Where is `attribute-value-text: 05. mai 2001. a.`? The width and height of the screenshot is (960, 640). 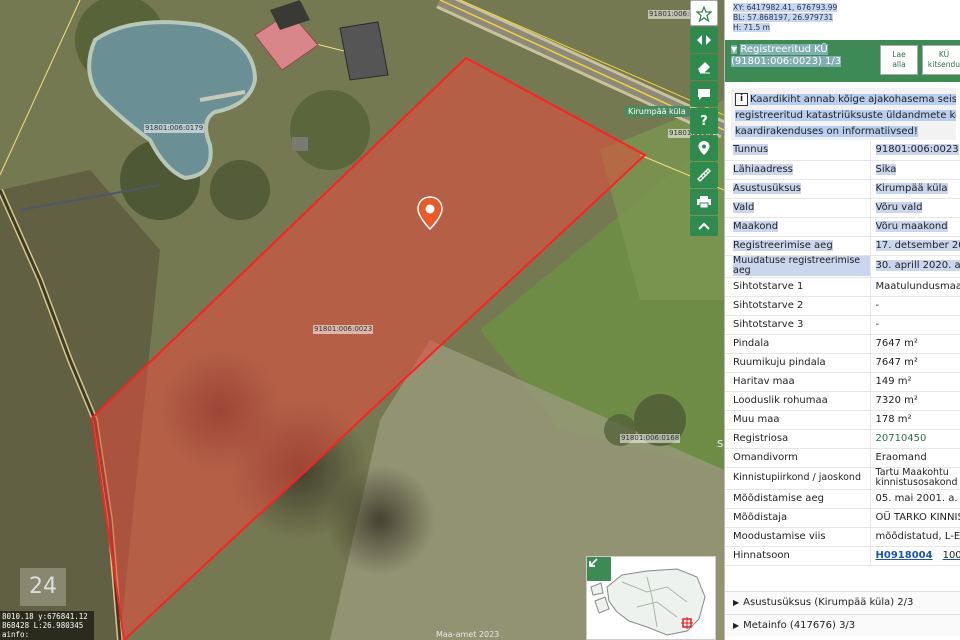
attribute-value-text: 05. mai 2001. a. is located at coordinates (916, 498).